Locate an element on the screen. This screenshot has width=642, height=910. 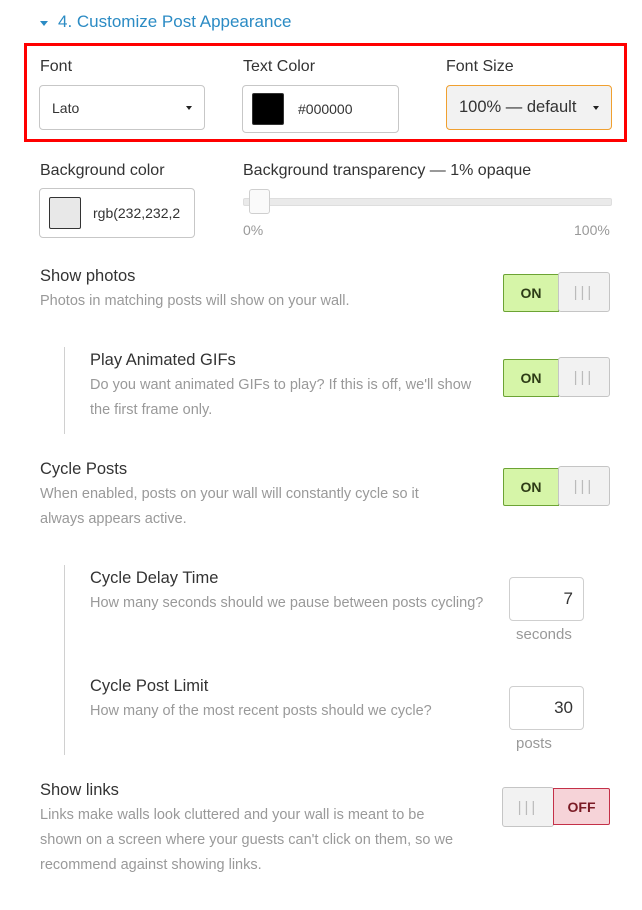
background-color-value: rgb(232,232,2 is located at coordinates (137, 213).